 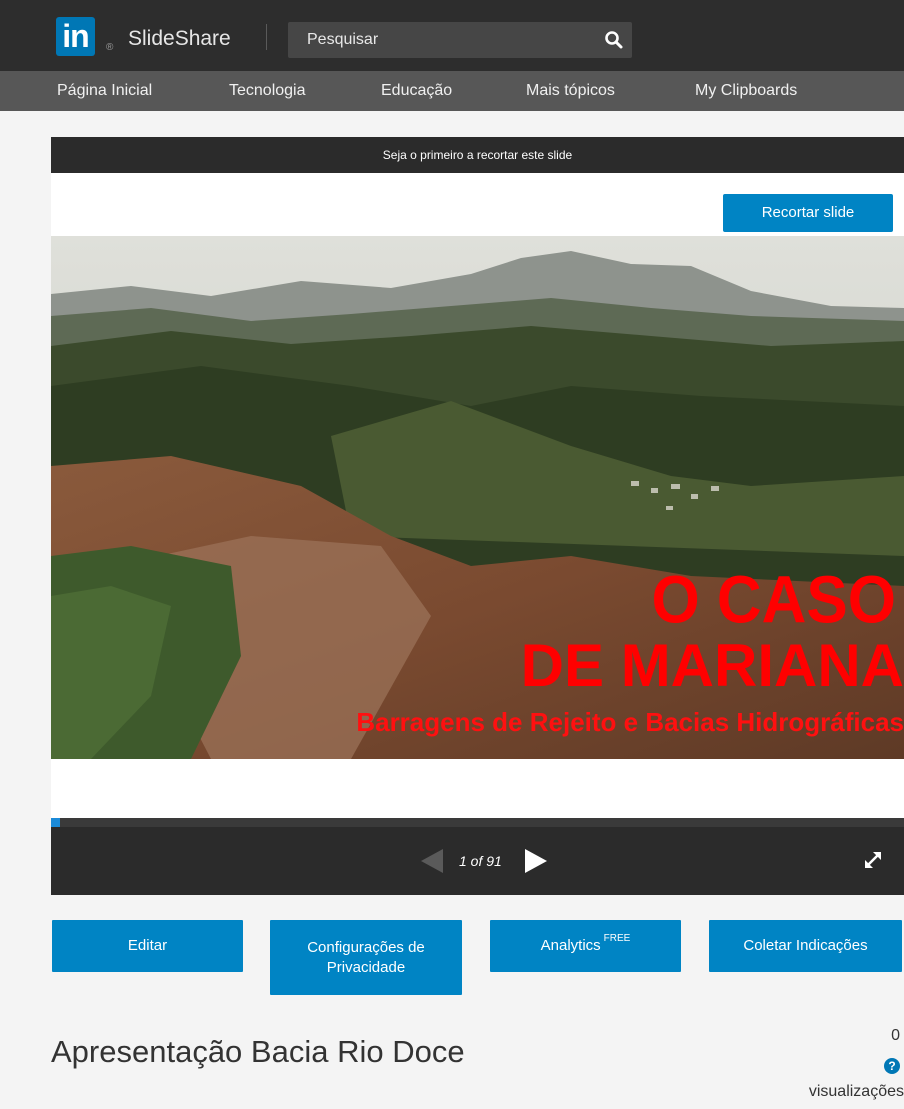 I want to click on collect-leads-button: Coletar Indicações, so click(x=805, y=946).